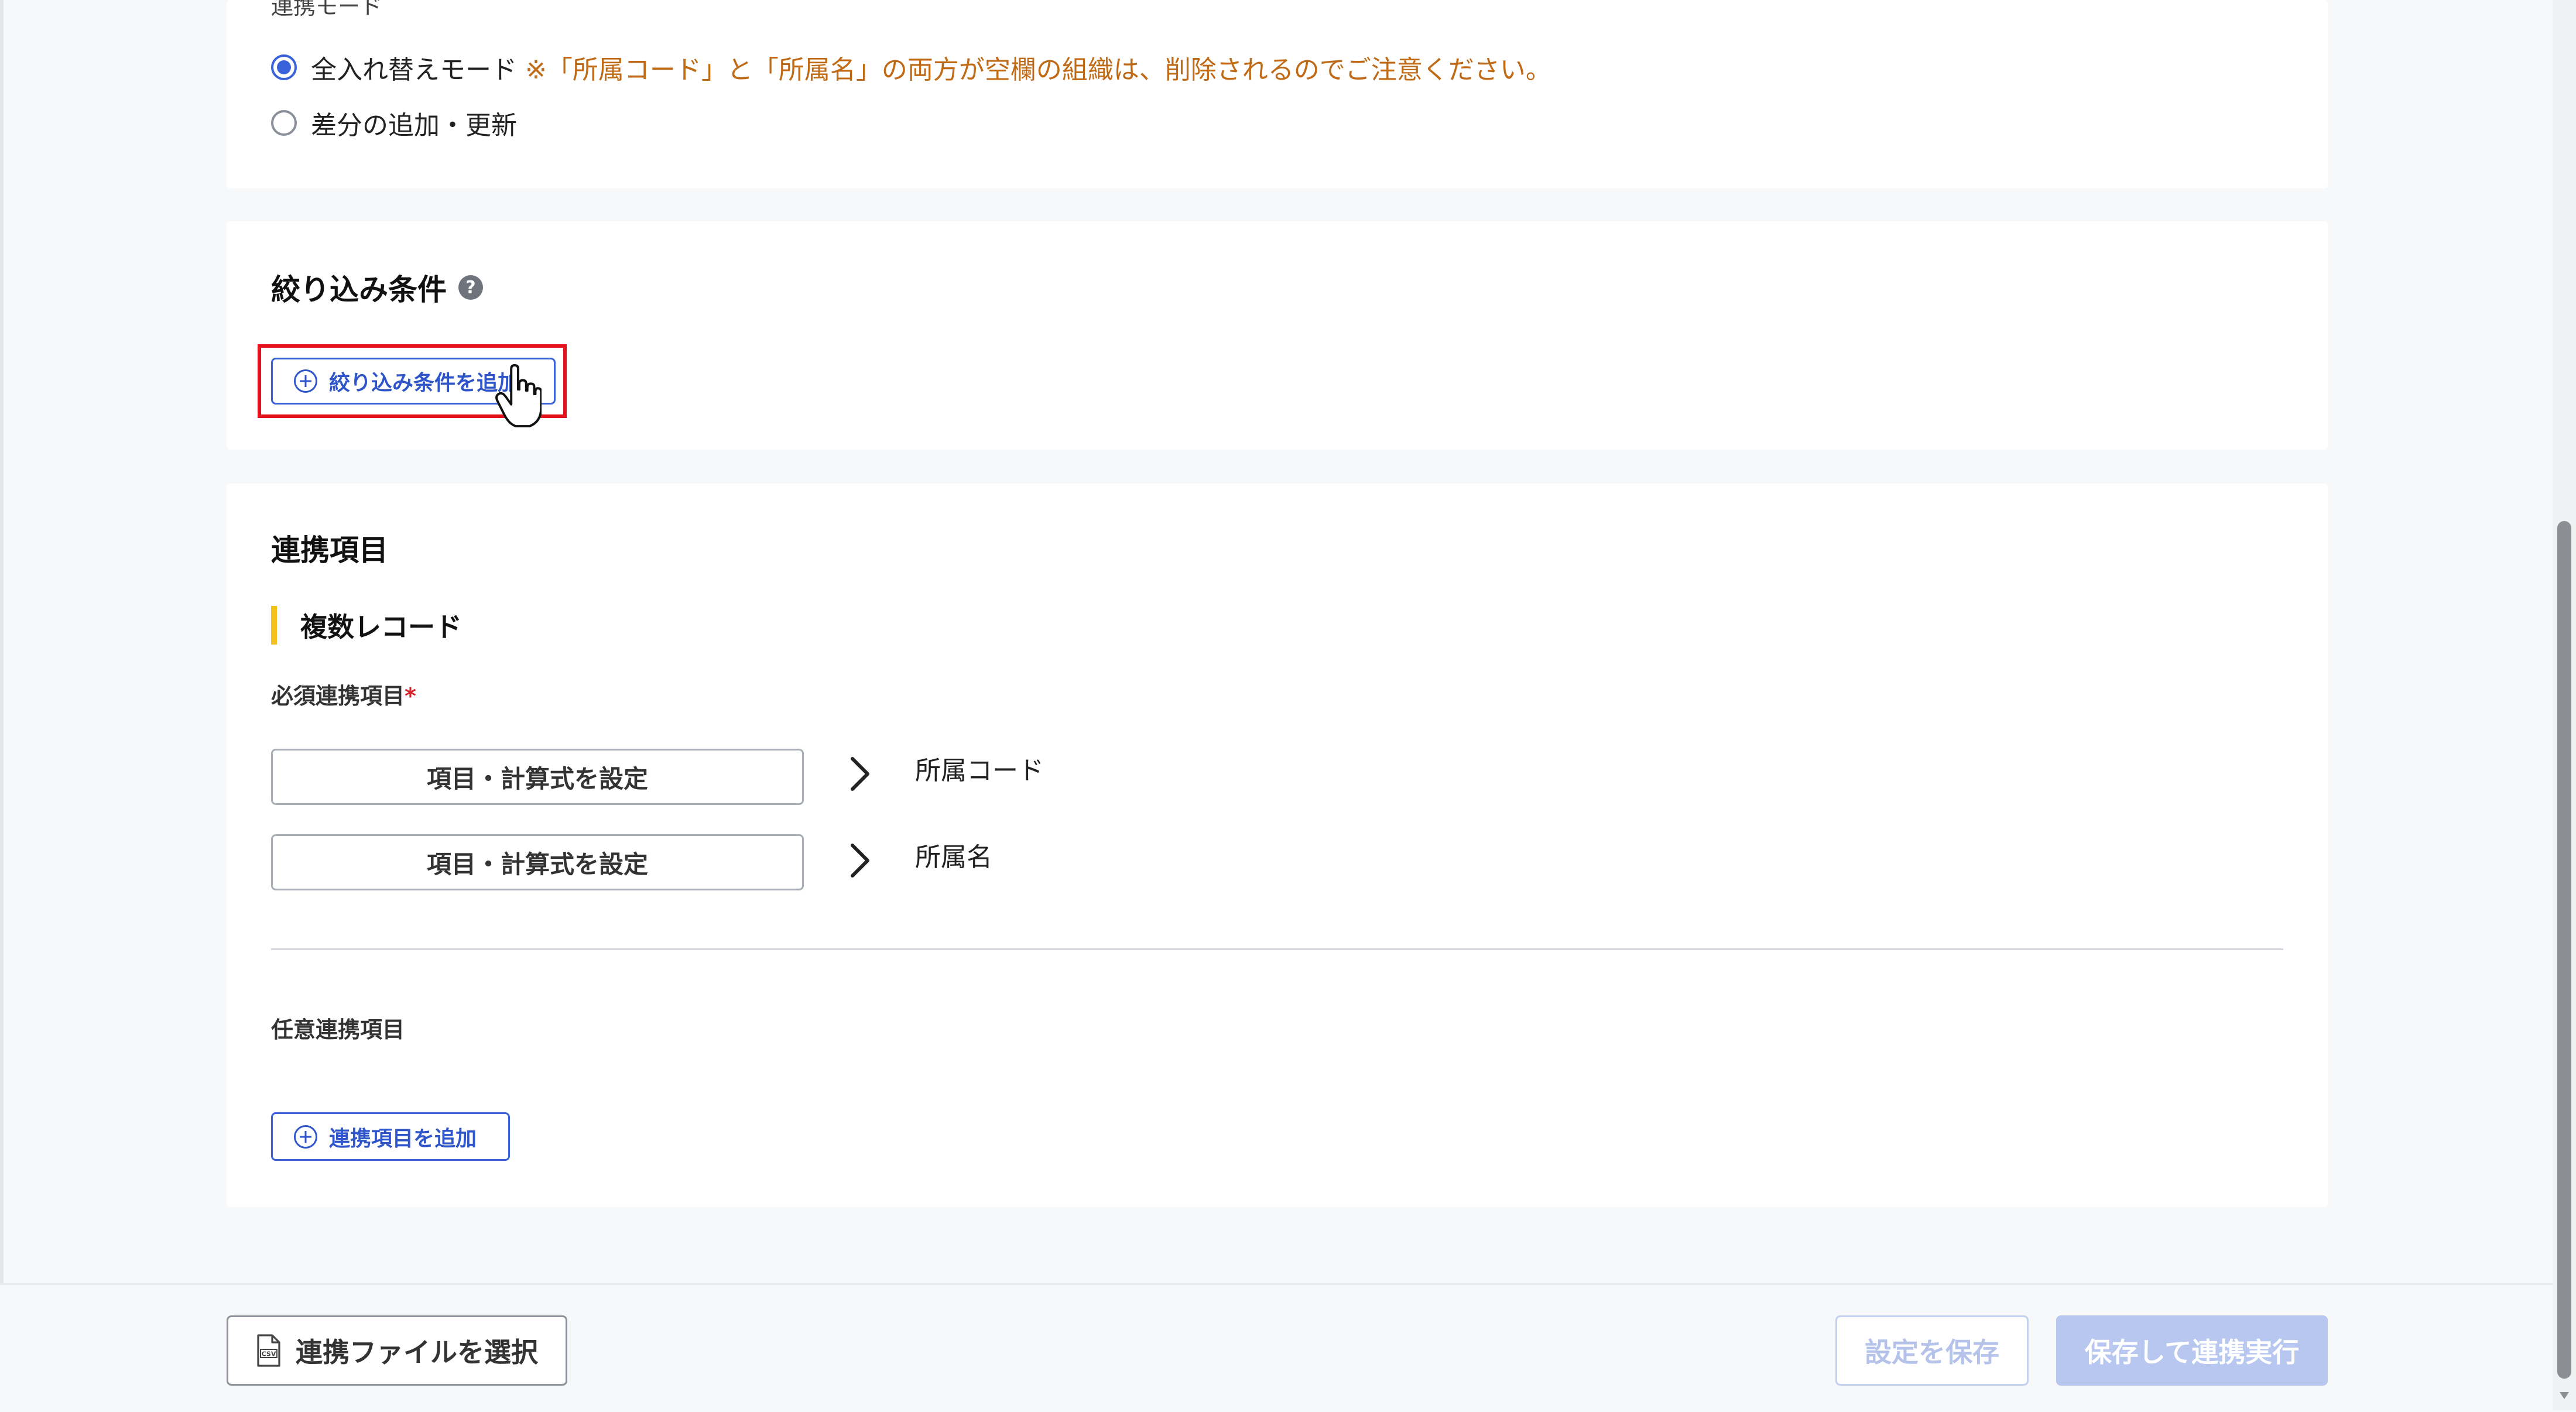 Image resolution: width=2576 pixels, height=1412 pixels. I want to click on sync-mode-label: 連携モード, so click(327, 10).